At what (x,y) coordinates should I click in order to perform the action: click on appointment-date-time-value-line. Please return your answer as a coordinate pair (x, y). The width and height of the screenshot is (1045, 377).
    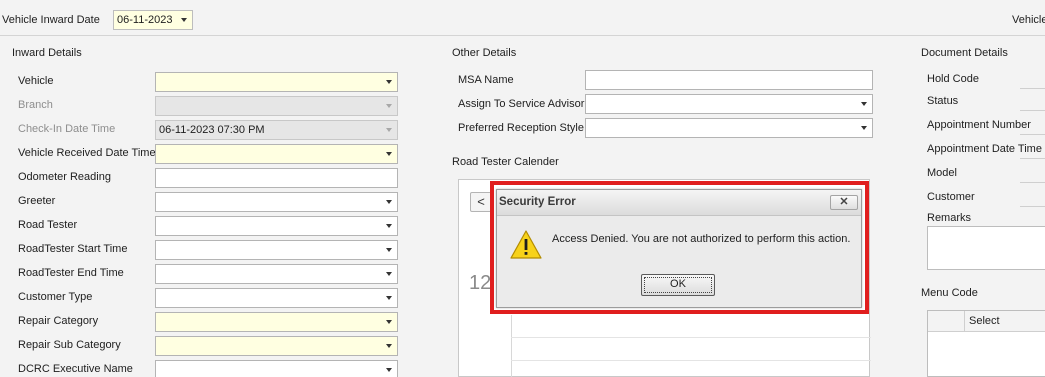
    Looking at the image, I should click on (1032, 158).